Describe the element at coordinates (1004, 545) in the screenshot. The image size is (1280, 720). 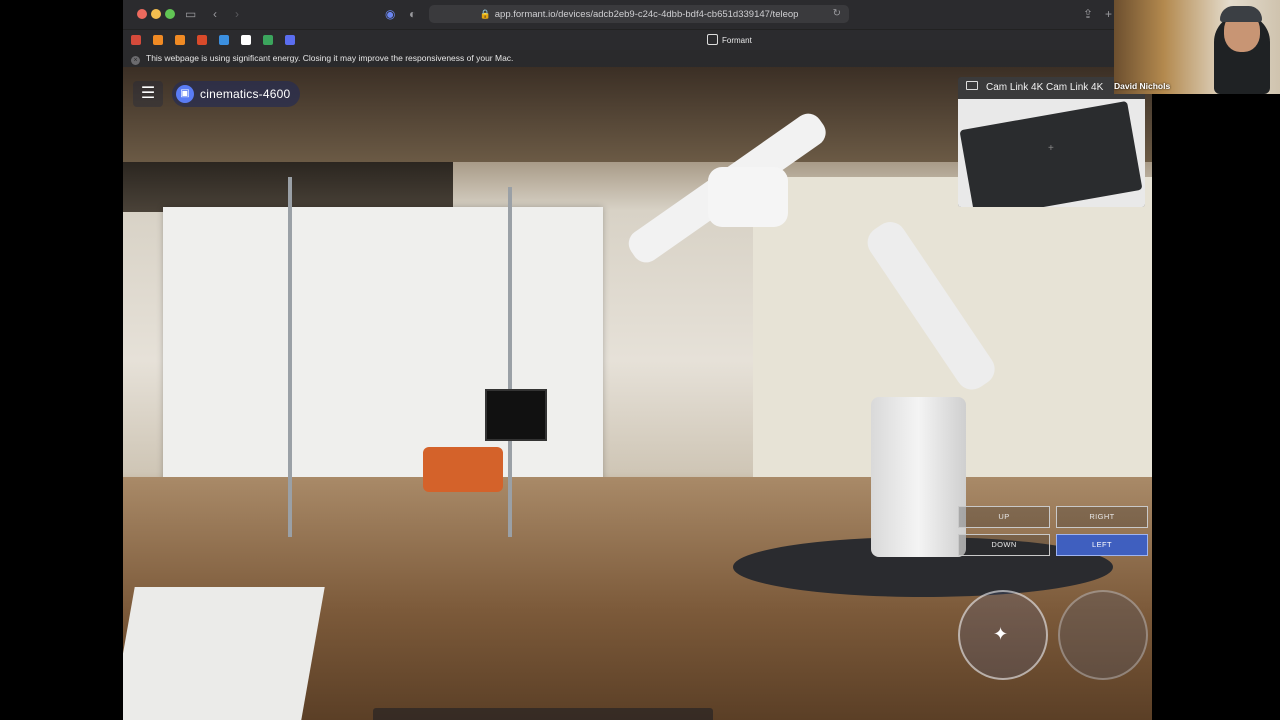
I see `down-button: DOWN` at that location.